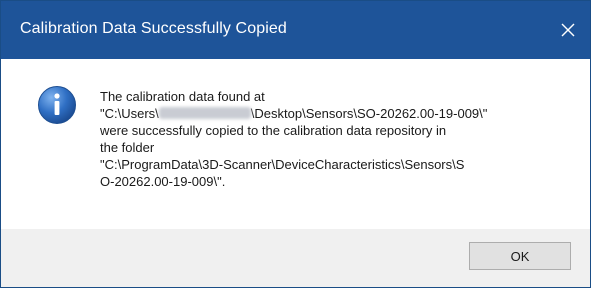 Image resolution: width=591 pixels, height=288 pixels. Describe the element at coordinates (129, 113) in the screenshot. I see `path-prefix: "C:\Users\` at that location.